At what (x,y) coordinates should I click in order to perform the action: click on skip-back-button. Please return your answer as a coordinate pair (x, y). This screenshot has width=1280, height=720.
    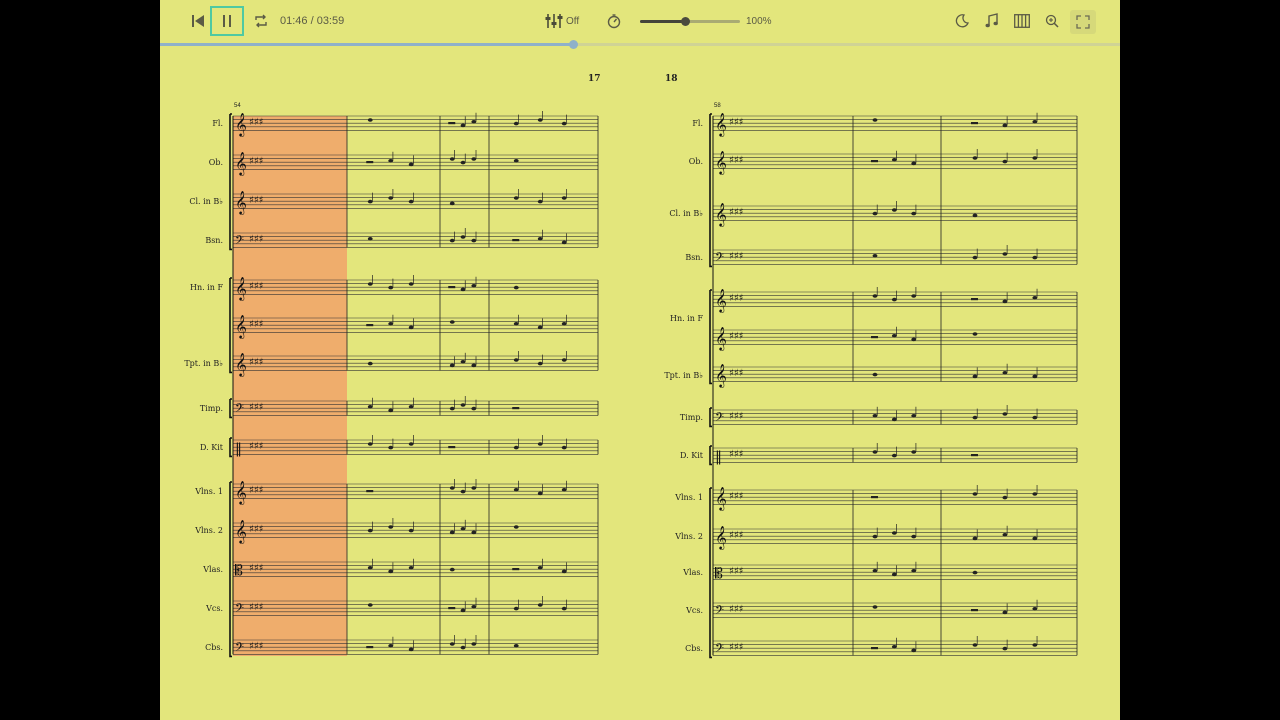
    Looking at the image, I should click on (198, 21).